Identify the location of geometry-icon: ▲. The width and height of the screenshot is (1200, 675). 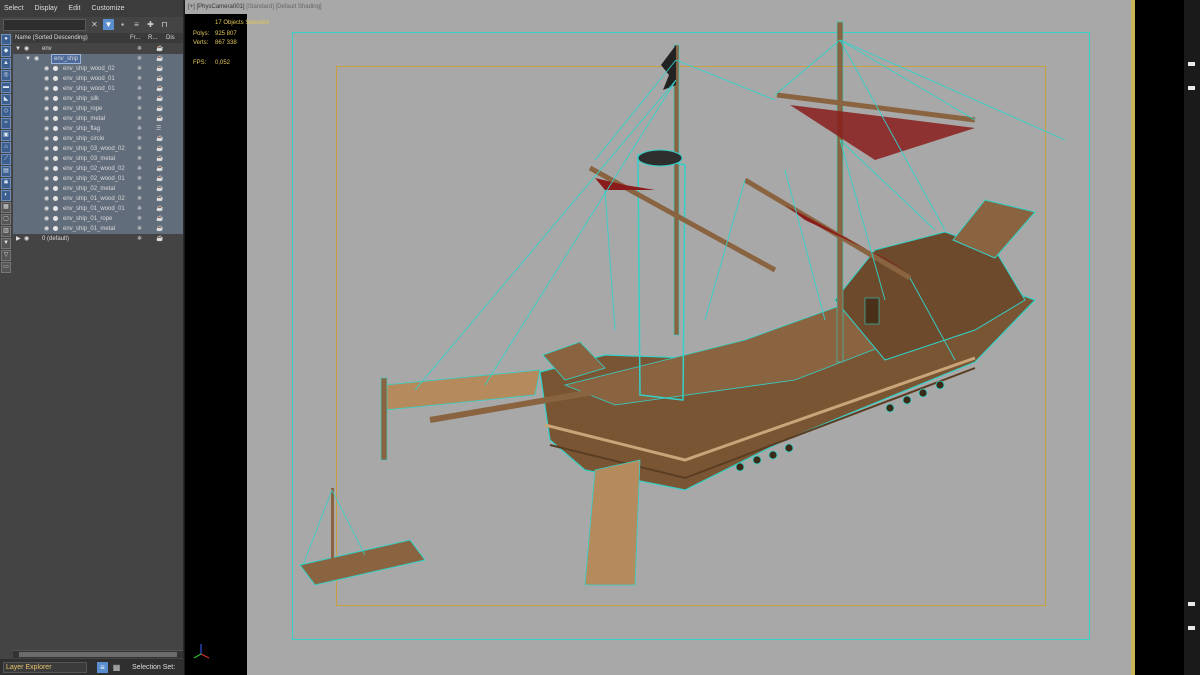
(6, 63).